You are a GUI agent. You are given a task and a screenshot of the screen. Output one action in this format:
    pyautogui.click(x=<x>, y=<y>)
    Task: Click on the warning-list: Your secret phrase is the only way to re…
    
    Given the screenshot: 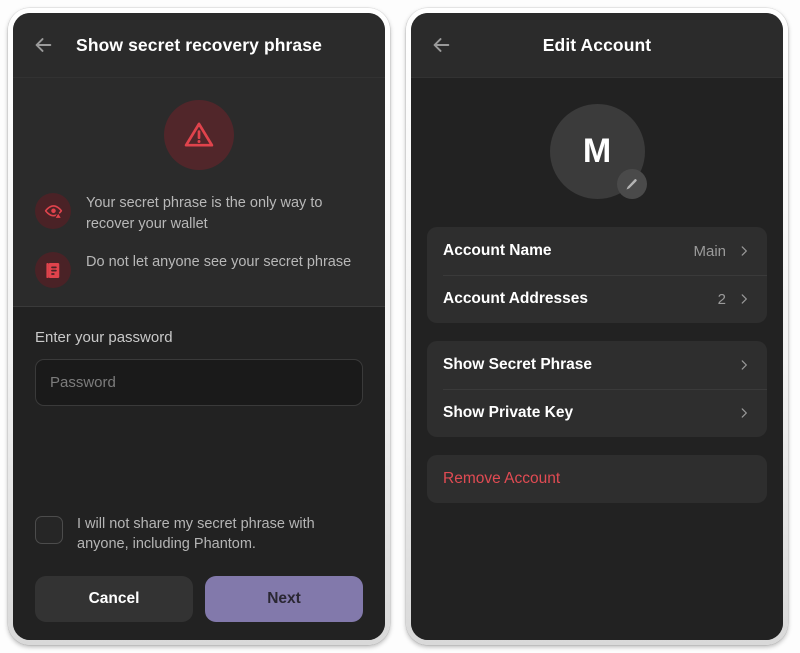 What is the action you would take?
    pyautogui.click(x=199, y=240)
    